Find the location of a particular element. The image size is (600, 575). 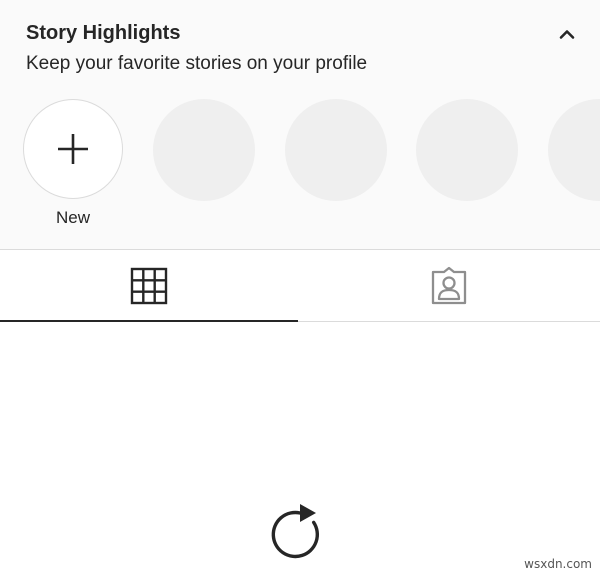

plus-icon is located at coordinates (73, 149).